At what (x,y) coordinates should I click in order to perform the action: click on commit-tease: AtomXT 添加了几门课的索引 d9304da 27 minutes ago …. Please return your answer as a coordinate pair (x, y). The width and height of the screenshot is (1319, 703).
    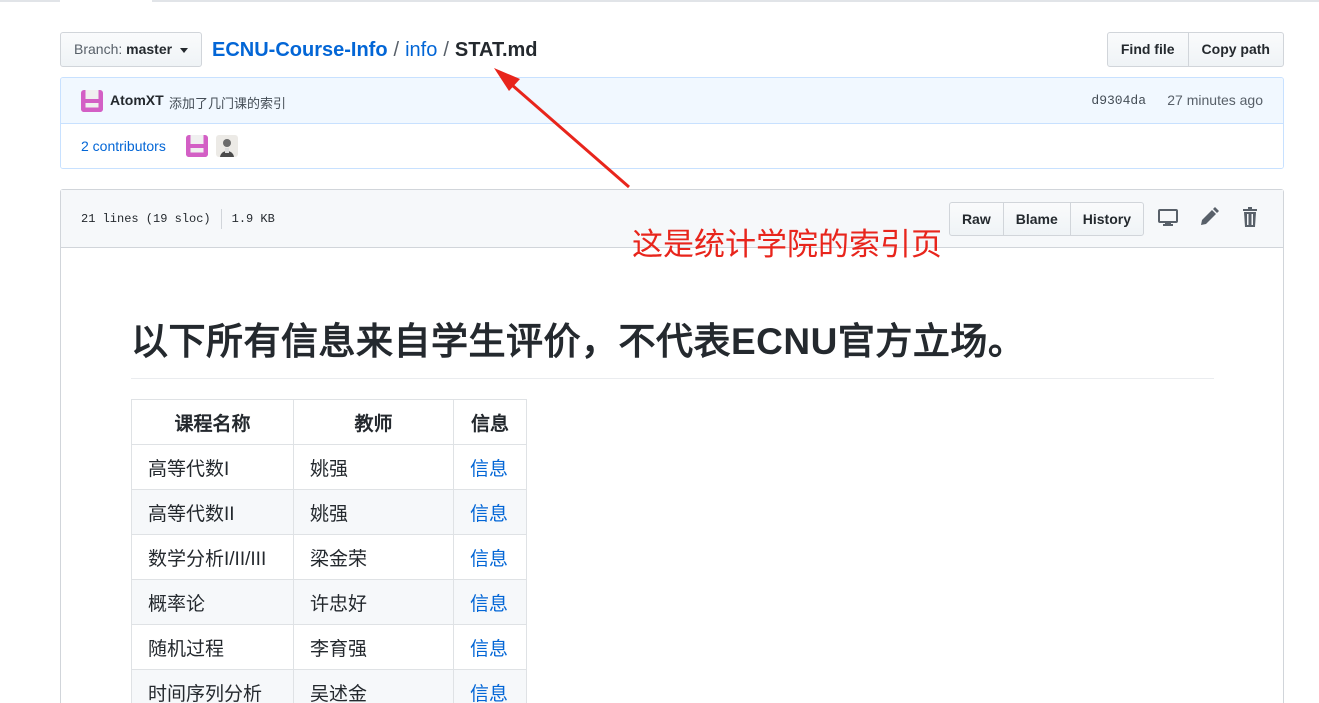
    Looking at the image, I should click on (672, 123).